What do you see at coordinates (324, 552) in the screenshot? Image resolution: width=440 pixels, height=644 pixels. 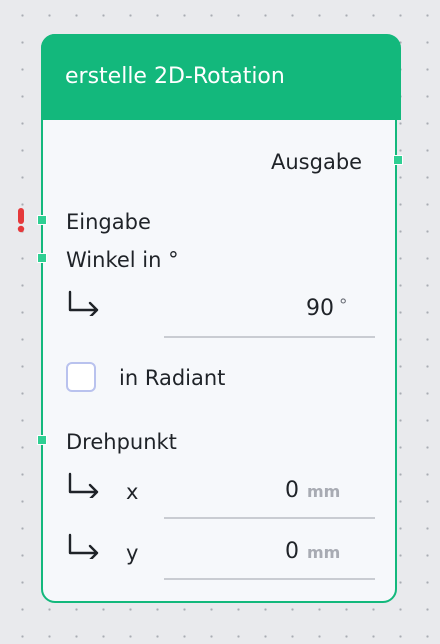 I see `pivot-y-unit: mm` at bounding box center [324, 552].